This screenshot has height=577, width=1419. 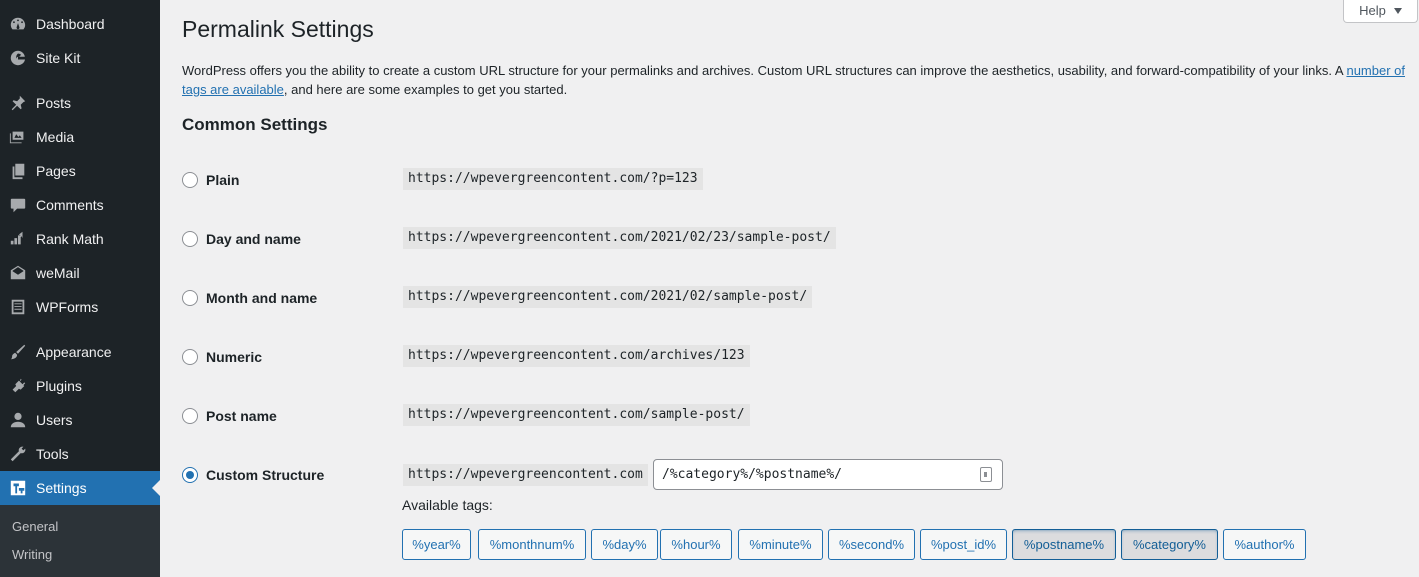 I want to click on option-numeric: Numeric, so click(x=222, y=357).